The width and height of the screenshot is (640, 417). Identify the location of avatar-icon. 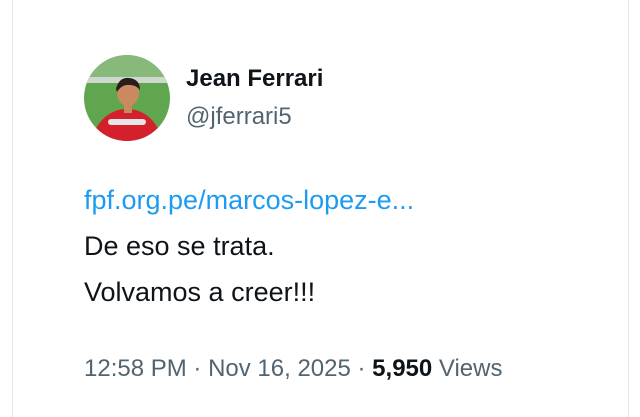
(127, 98).